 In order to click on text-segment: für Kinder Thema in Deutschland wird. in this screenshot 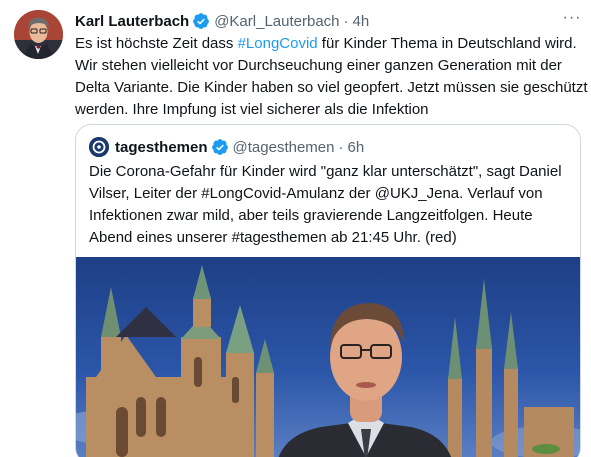, I will do `click(447, 43)`.